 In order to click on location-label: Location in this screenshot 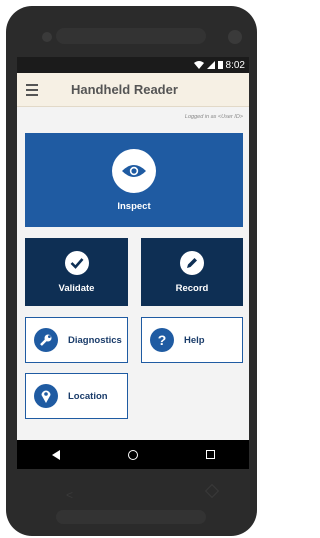, I will do `click(88, 396)`.